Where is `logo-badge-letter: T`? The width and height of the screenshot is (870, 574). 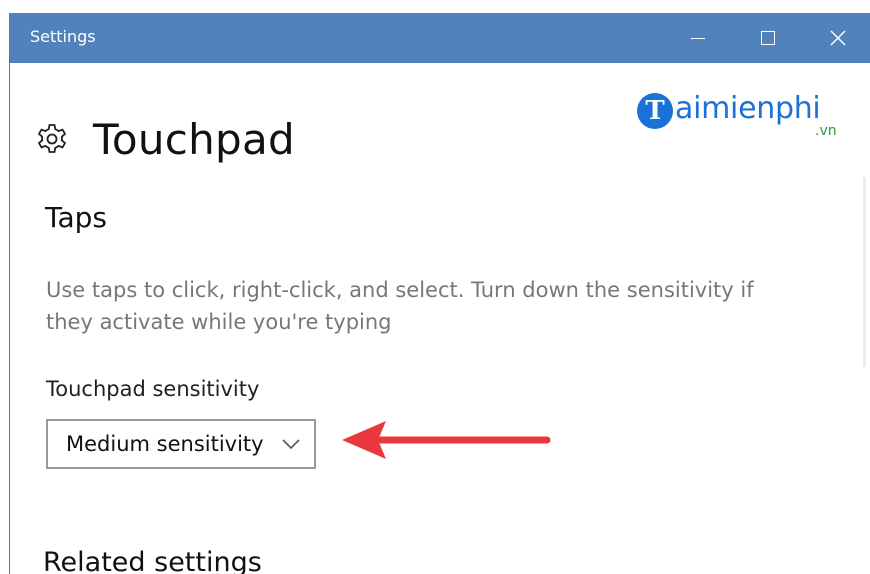
logo-badge-letter: T is located at coordinates (655, 111).